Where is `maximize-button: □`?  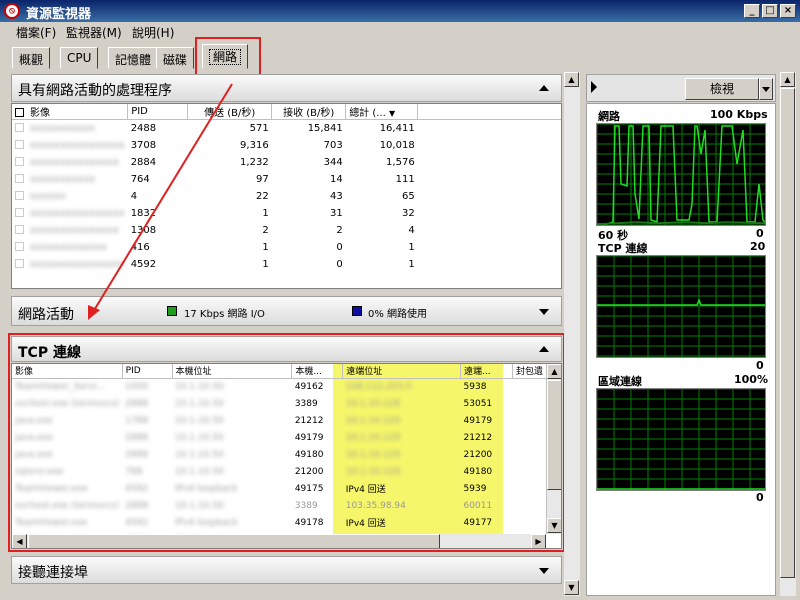
maximize-button: □ is located at coordinates (770, 11).